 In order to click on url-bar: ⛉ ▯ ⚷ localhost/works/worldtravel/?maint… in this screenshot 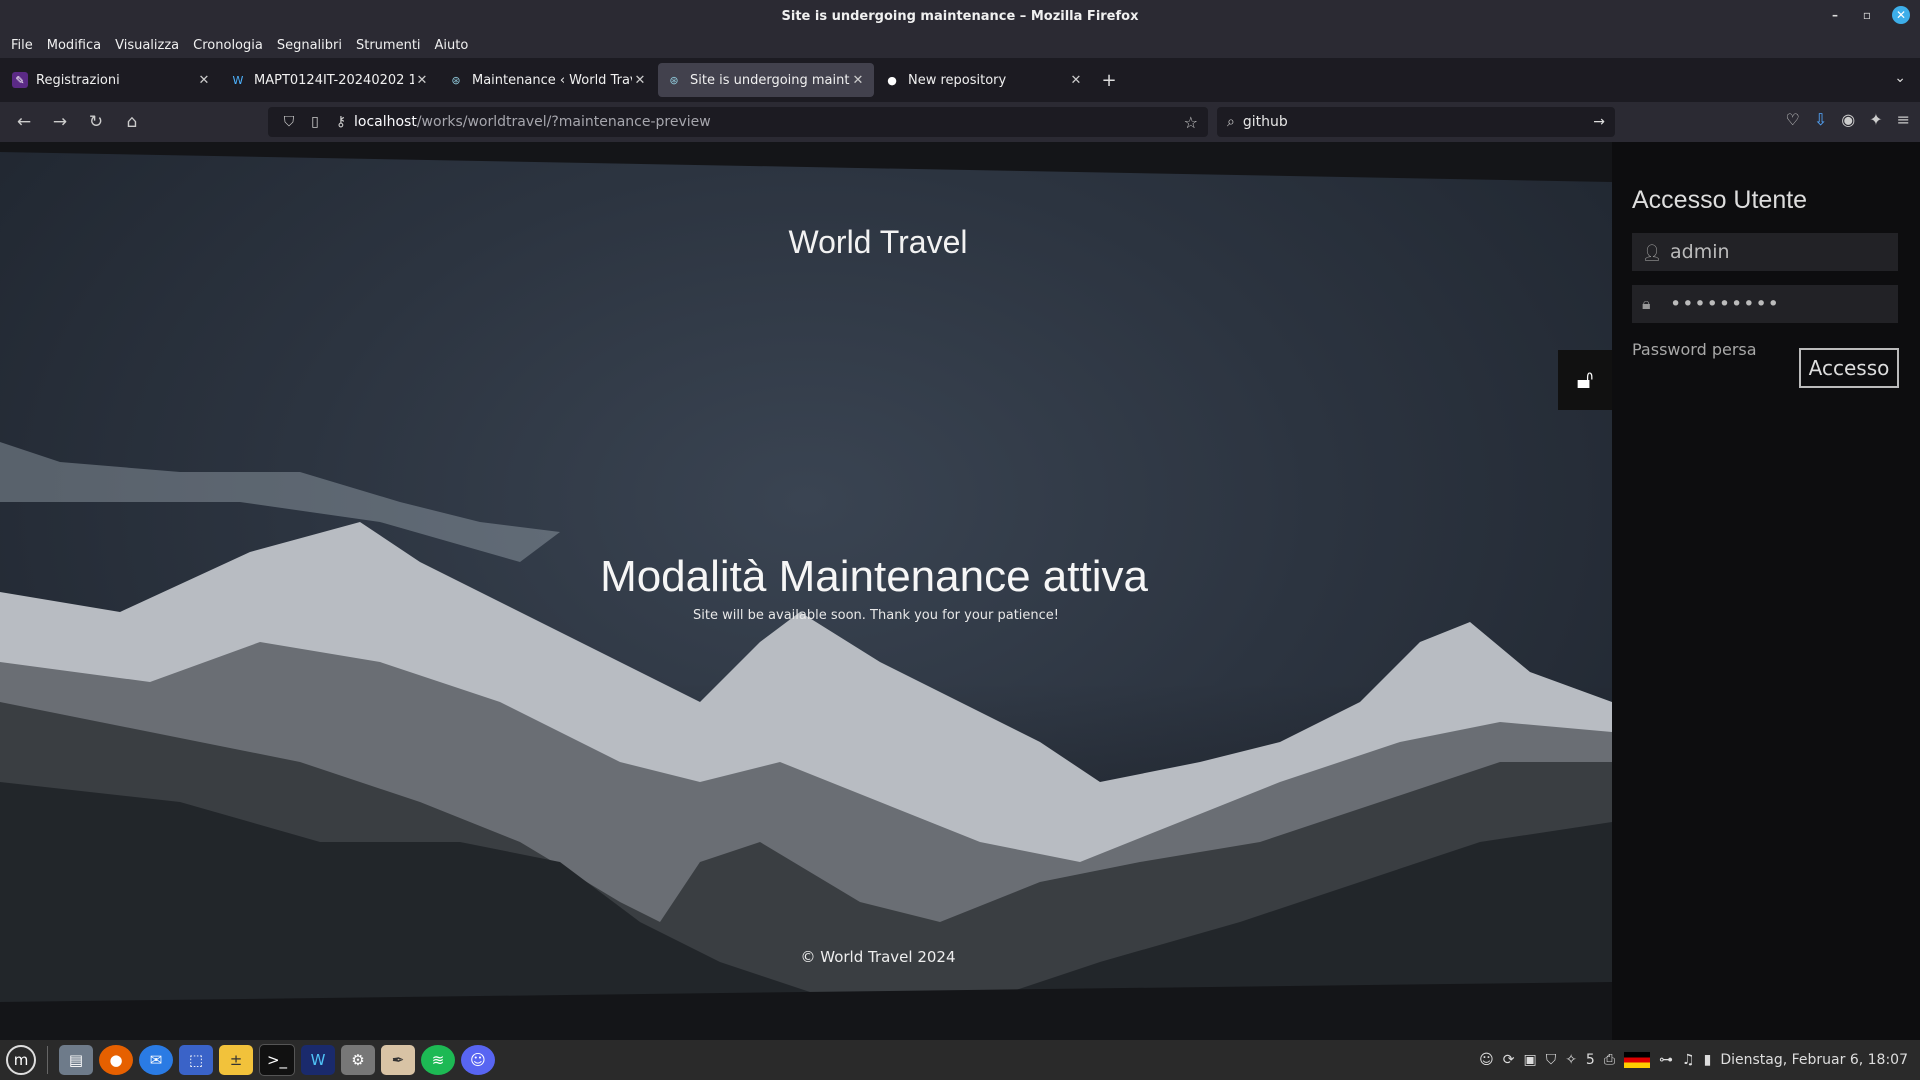, I will do `click(738, 122)`.